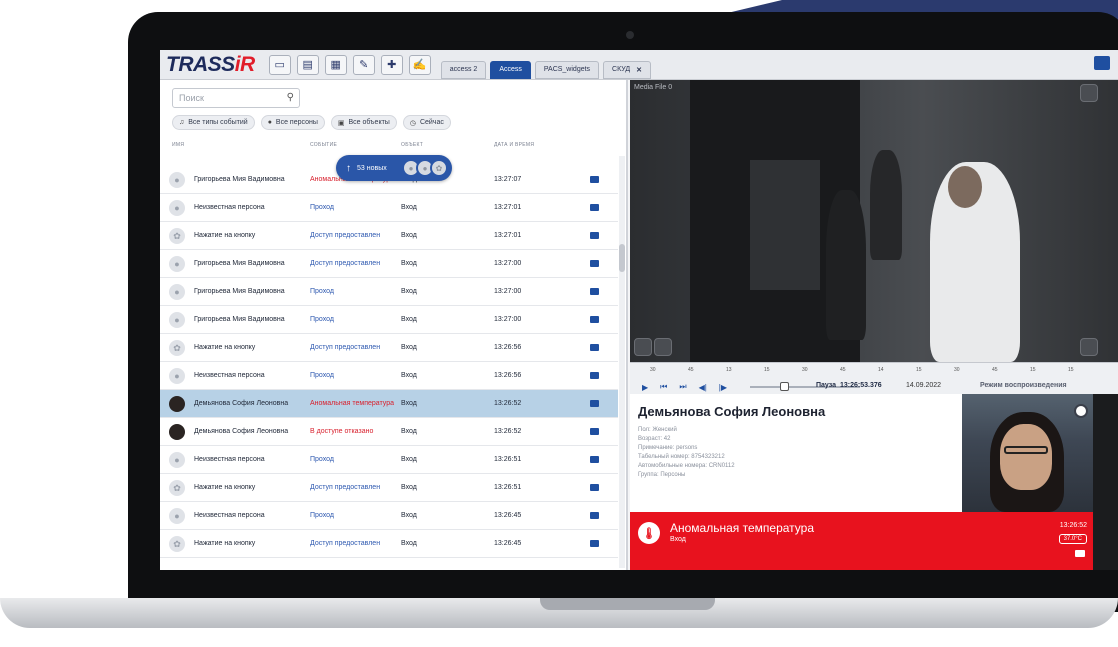  What do you see at coordinates (682, 387) in the screenshot?
I see `skip-forward-icon: ⏭` at bounding box center [682, 387].